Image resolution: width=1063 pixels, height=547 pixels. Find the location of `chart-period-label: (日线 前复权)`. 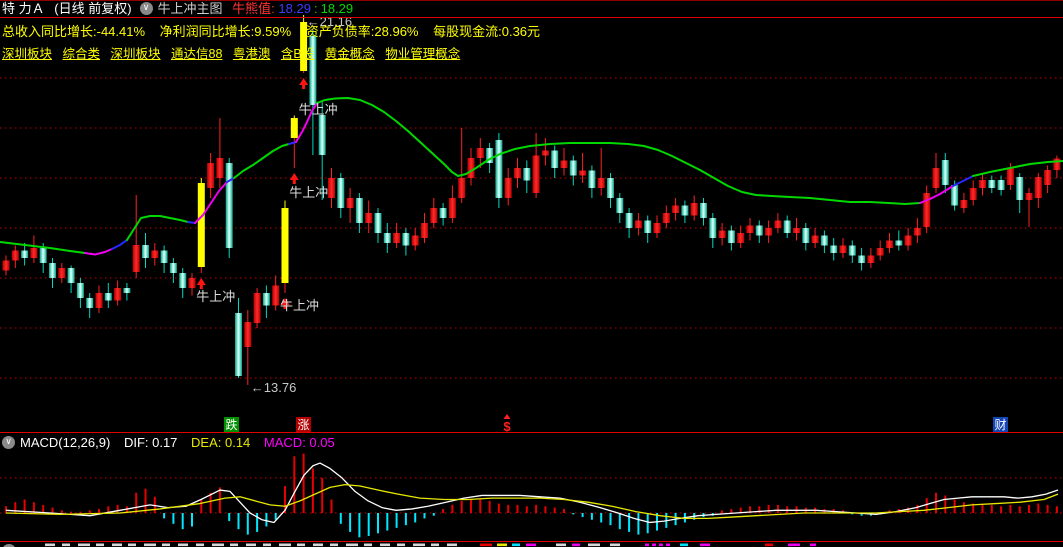

chart-period-label: (日线 前复权) is located at coordinates (92, 8).